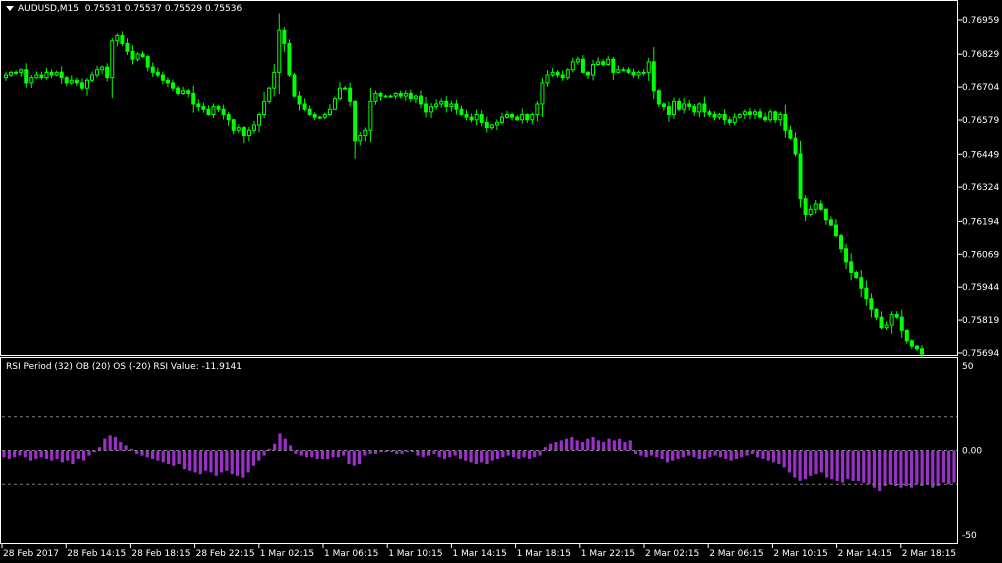 The width and height of the screenshot is (1002, 563). I want to click on price-tick-label: 0.76704, so click(980, 88).